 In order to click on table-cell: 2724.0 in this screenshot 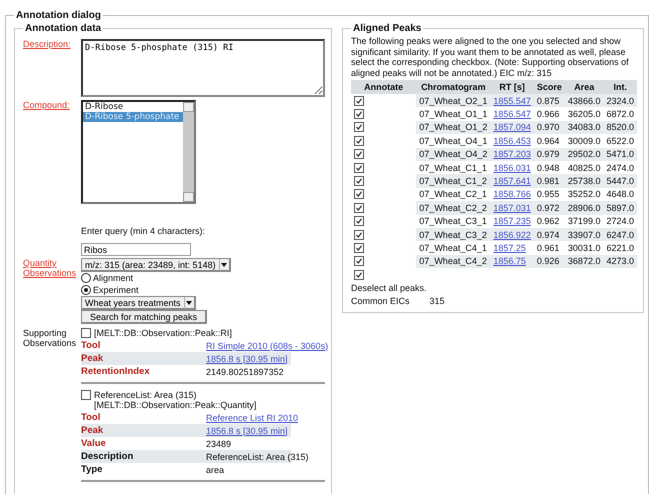, I will do `click(620, 221)`.